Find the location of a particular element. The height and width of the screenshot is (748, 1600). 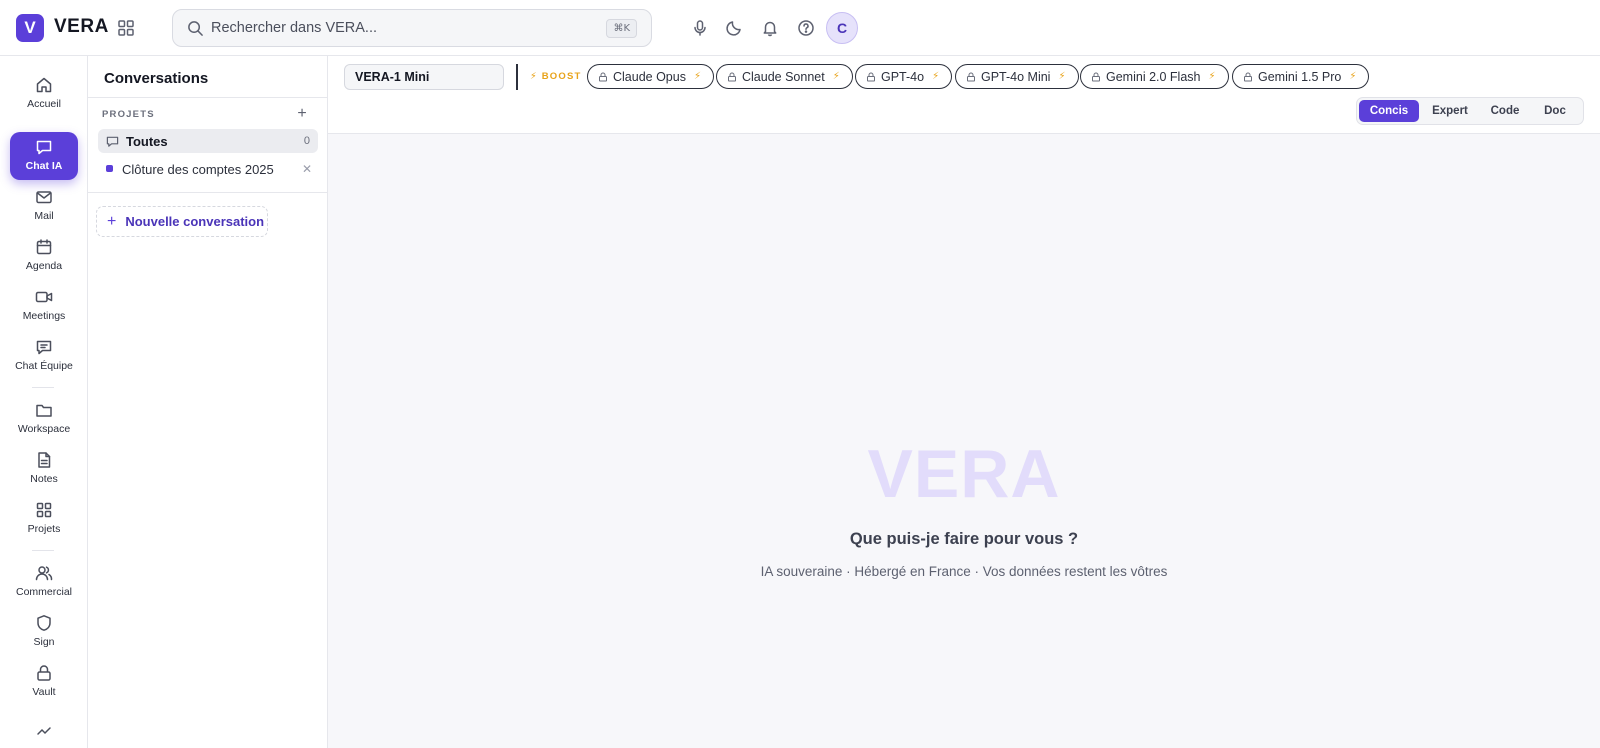

nav-item-notes: Notes is located at coordinates (44, 469).